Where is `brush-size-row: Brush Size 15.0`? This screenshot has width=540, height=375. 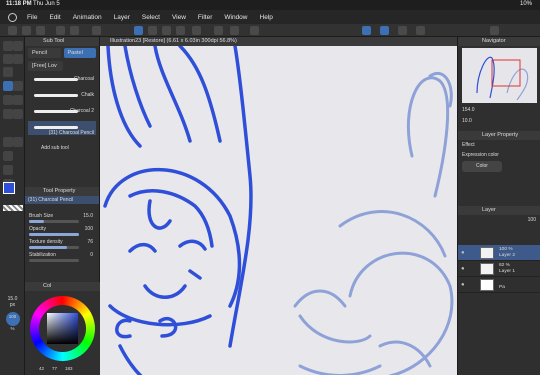 brush-size-row: Brush Size 15.0 is located at coordinates (62, 218).